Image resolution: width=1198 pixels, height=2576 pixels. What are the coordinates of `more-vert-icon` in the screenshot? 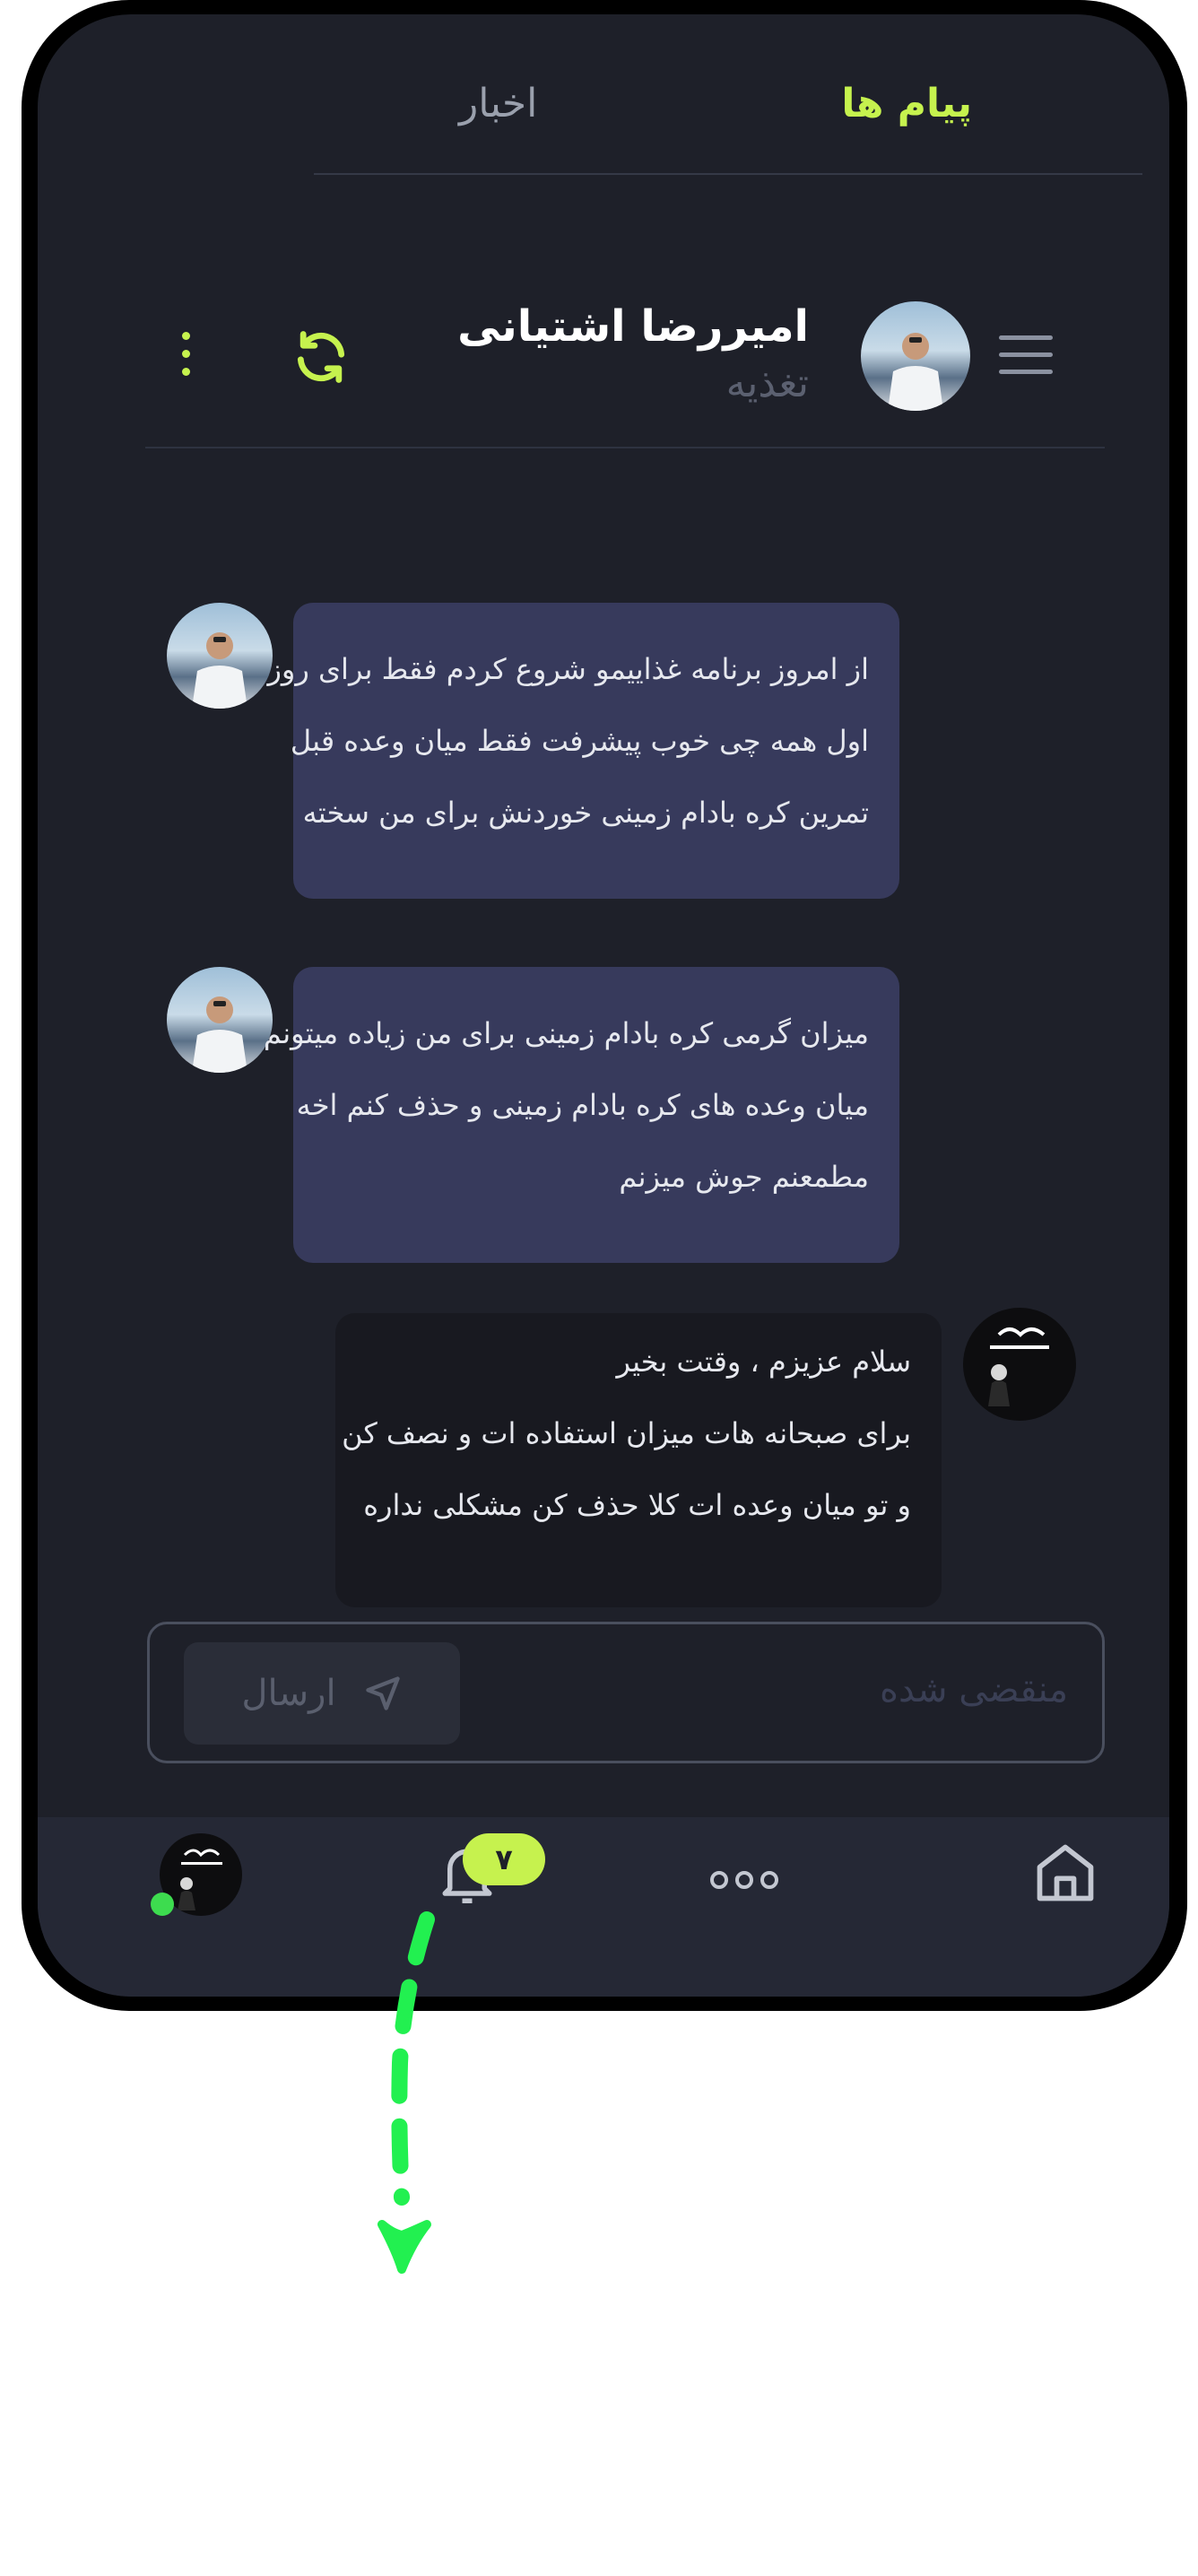 It's located at (185, 357).